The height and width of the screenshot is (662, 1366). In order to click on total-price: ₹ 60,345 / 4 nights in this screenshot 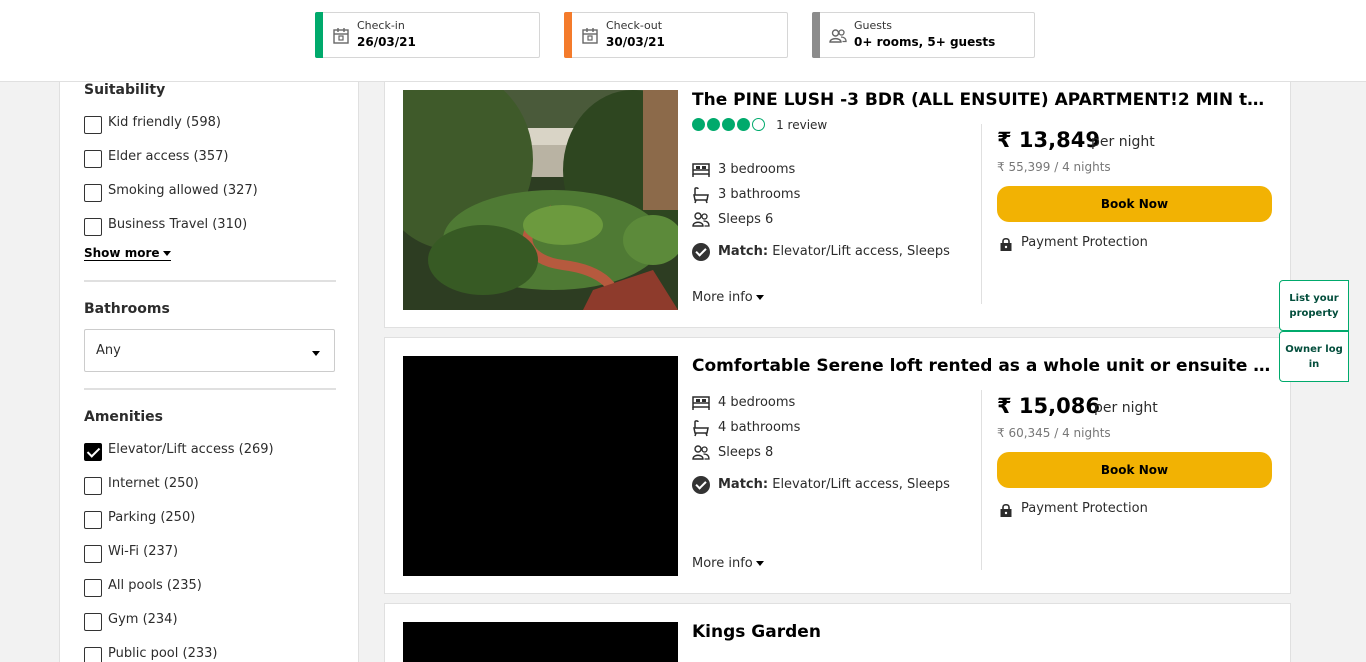, I will do `click(1054, 433)`.